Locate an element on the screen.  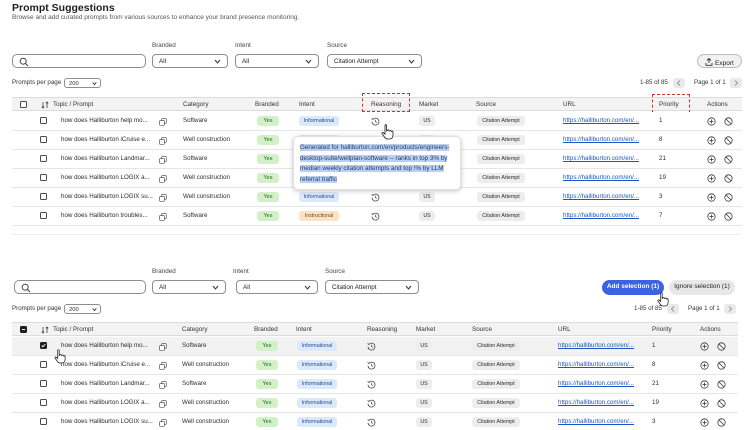
col-priority: Priority is located at coordinates (662, 329).